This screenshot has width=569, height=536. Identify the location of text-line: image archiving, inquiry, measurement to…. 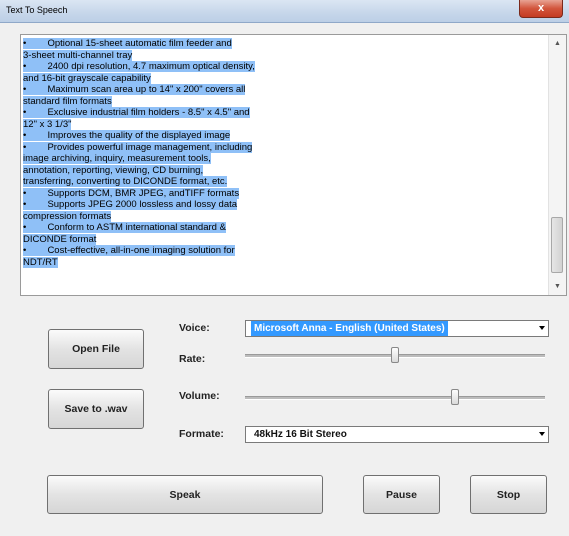
(117, 158).